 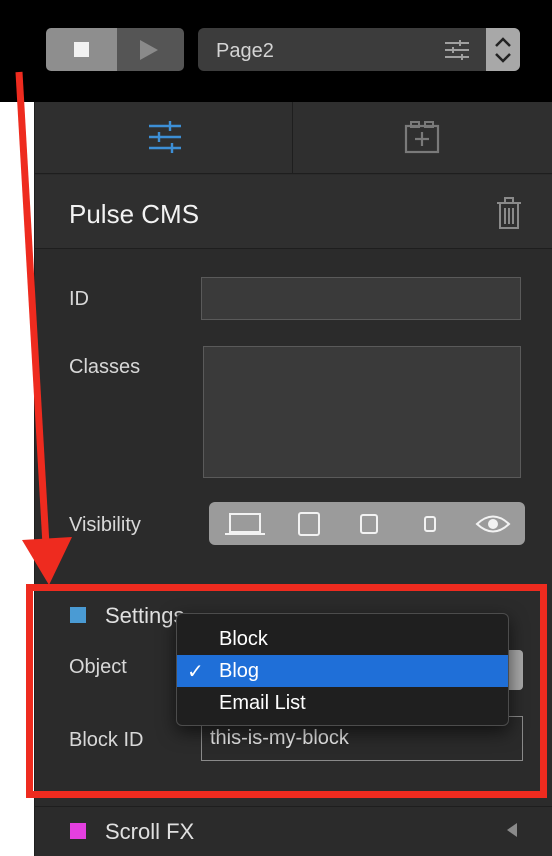 I want to click on scrollfx-swatch, so click(x=78, y=831).